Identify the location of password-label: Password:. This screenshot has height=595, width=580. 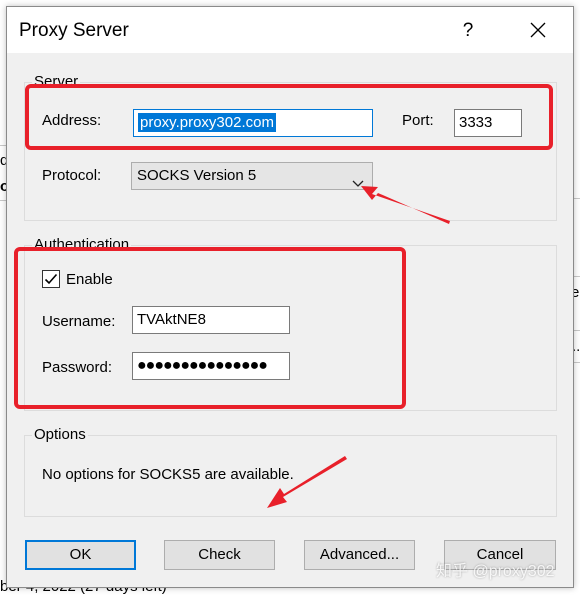
(77, 367).